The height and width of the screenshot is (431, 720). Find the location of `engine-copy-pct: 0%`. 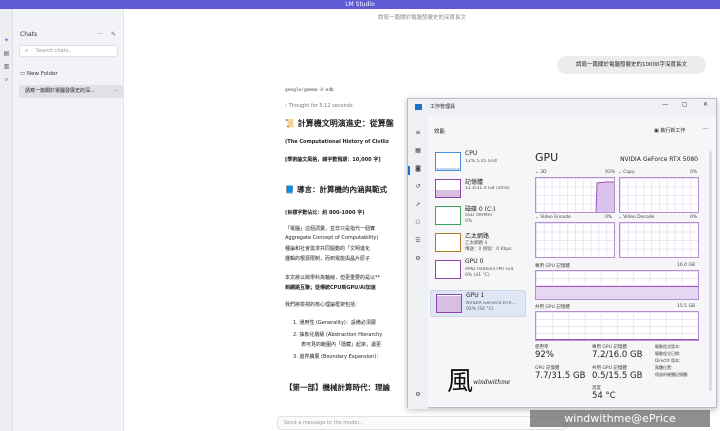

engine-copy-pct: 0% is located at coordinates (694, 172).